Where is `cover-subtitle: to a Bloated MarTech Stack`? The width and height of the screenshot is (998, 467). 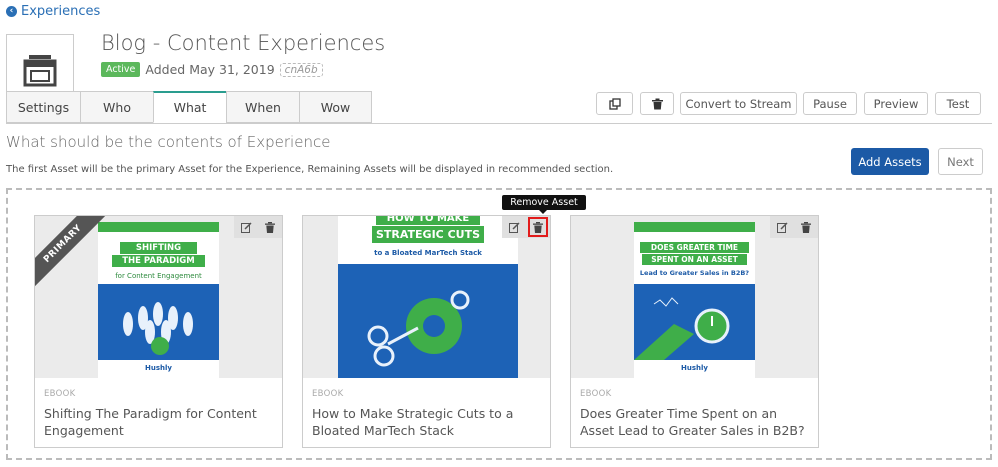 cover-subtitle: to a Bloated MarTech Stack is located at coordinates (428, 253).